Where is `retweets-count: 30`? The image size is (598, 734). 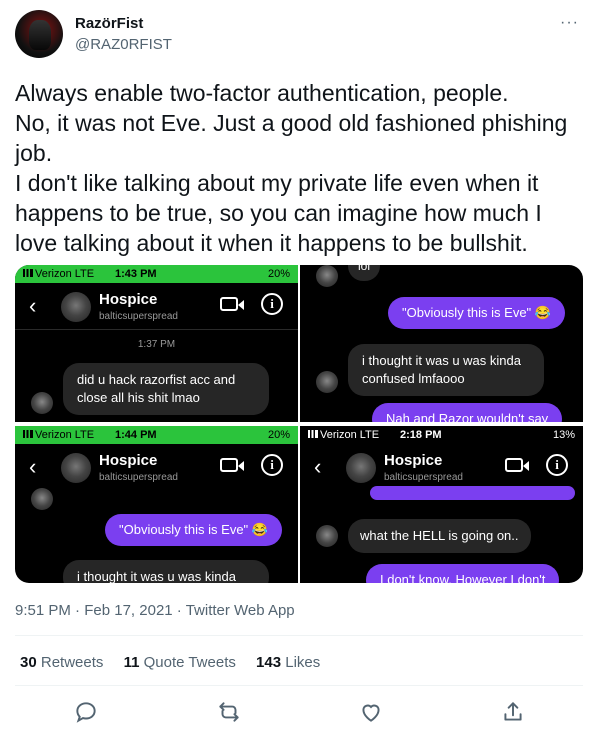
retweets-count: 30 is located at coordinates (28, 662).